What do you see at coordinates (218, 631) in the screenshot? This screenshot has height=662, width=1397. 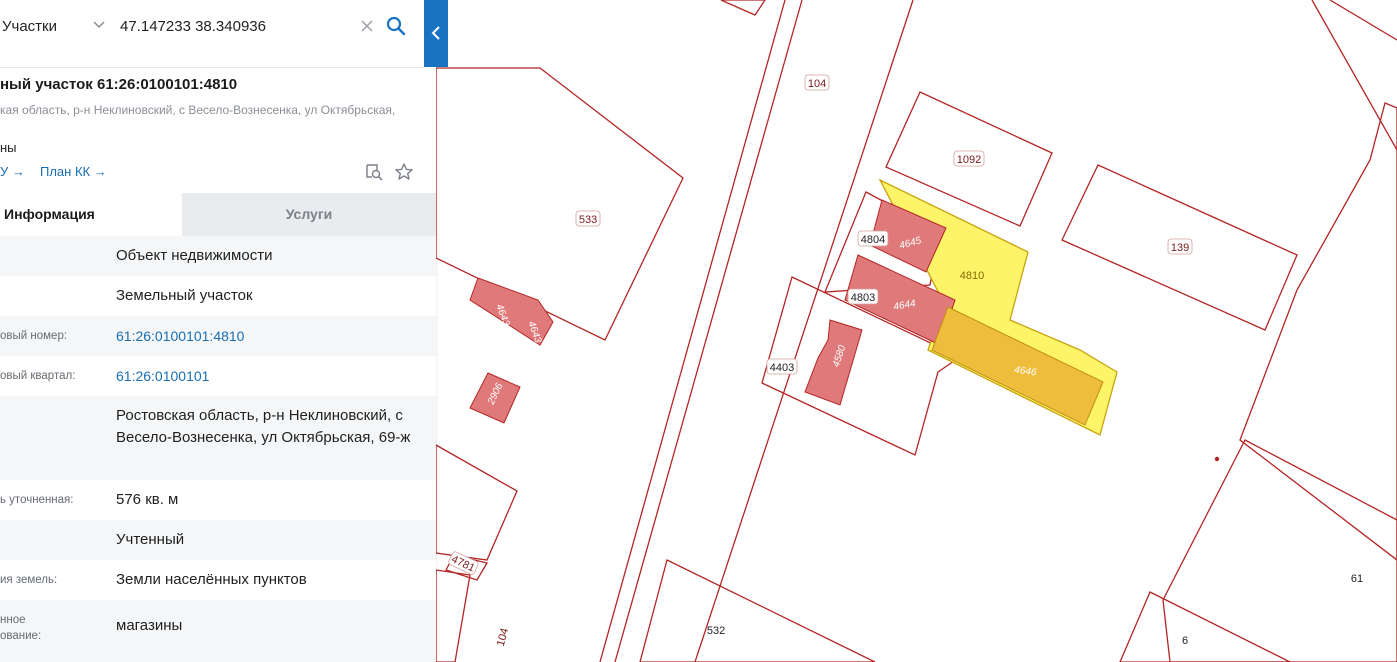 I see `info-row-permitted-use: нное ование: магазины` at bounding box center [218, 631].